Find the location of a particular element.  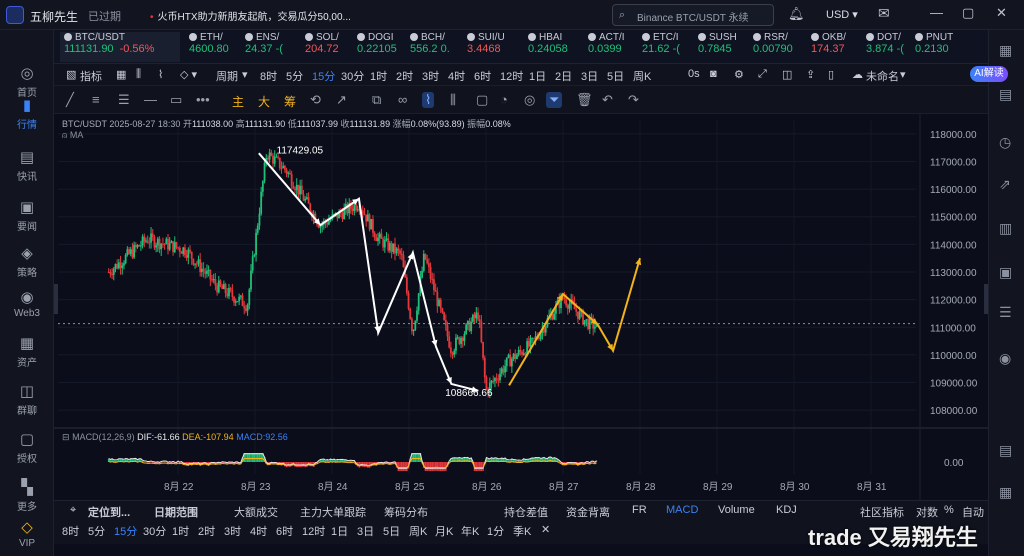

interval-5: 2时 is located at coordinates (404, 76).